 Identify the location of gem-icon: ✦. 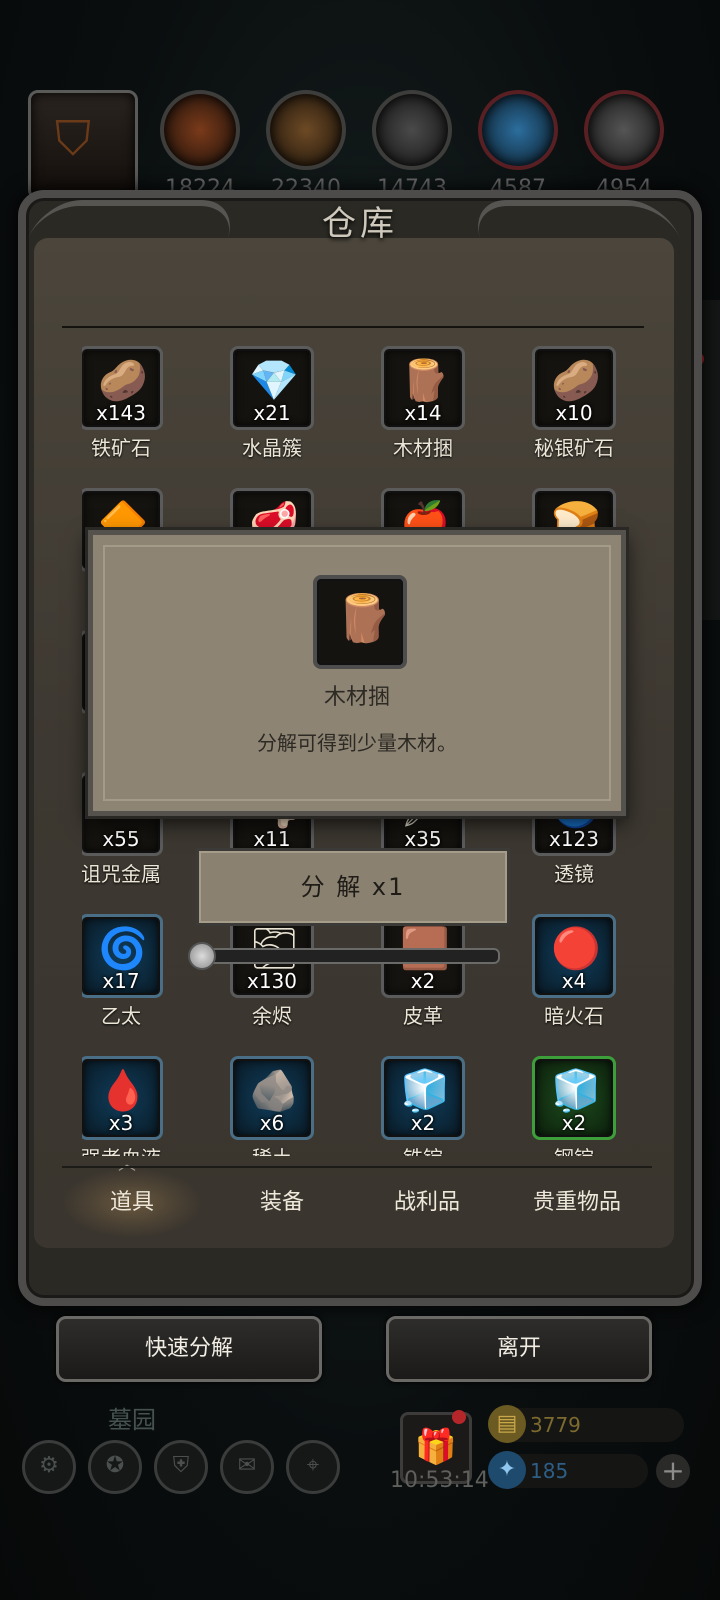
(507, 1470).